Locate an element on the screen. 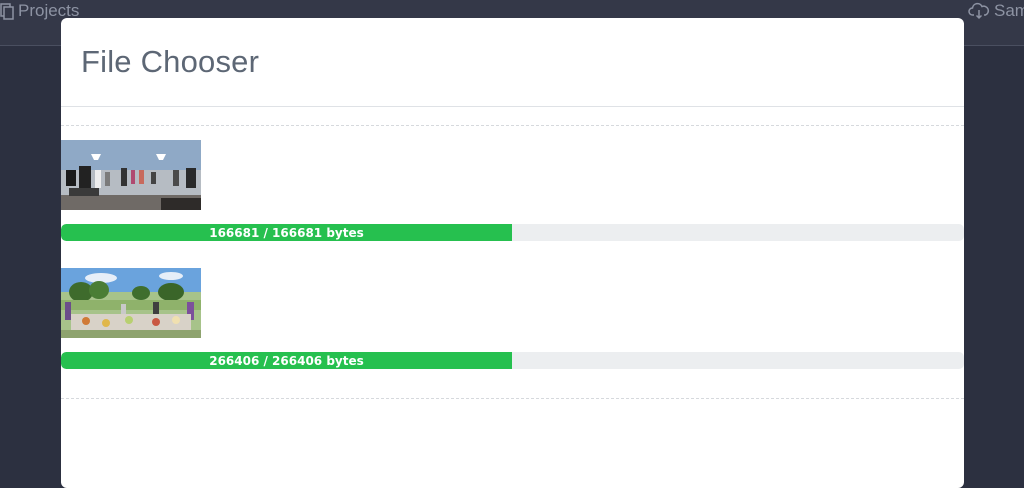  cloud-download-icon is located at coordinates (979, 11).